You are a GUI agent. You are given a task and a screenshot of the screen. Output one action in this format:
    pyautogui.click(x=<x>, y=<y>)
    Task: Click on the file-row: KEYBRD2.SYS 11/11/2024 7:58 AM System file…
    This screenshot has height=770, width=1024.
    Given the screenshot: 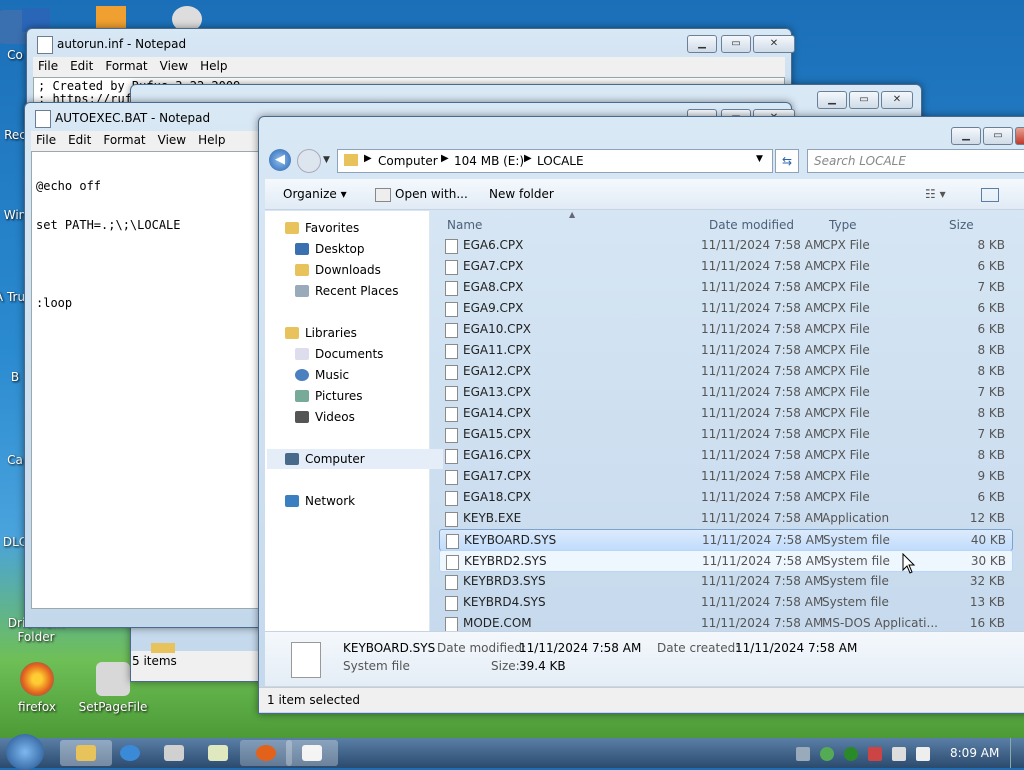 What is the action you would take?
    pyautogui.click(x=726, y=561)
    